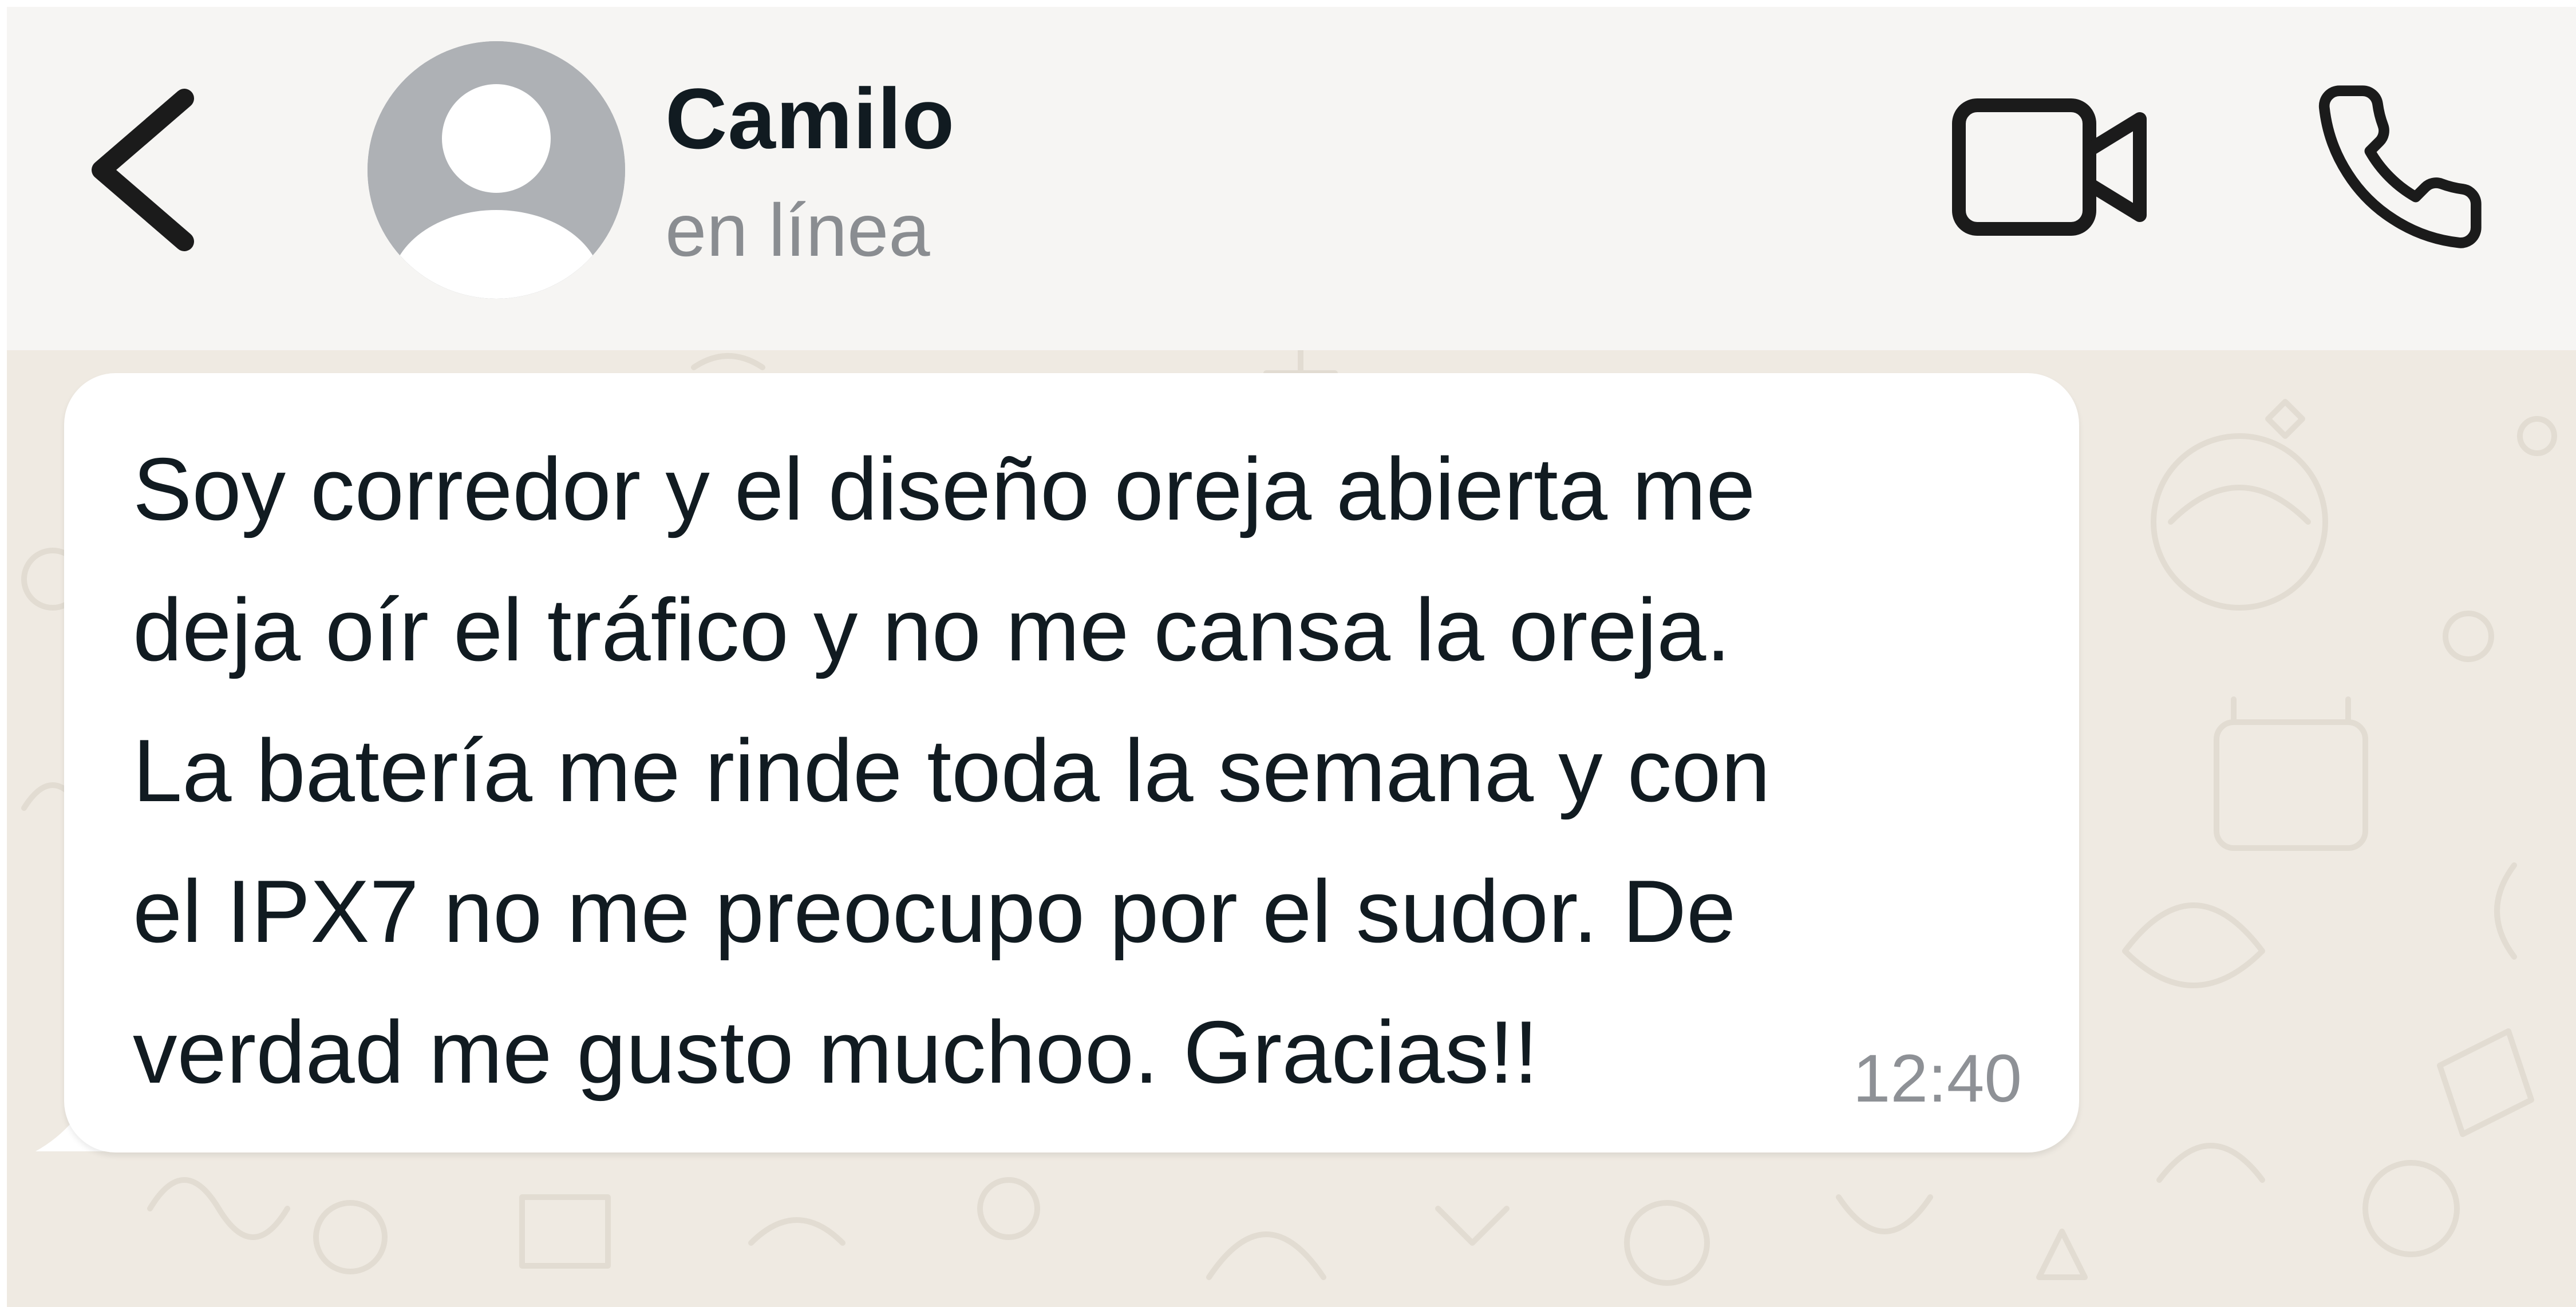 The width and height of the screenshot is (2576, 1307). I want to click on phone-icon, so click(2400, 166).